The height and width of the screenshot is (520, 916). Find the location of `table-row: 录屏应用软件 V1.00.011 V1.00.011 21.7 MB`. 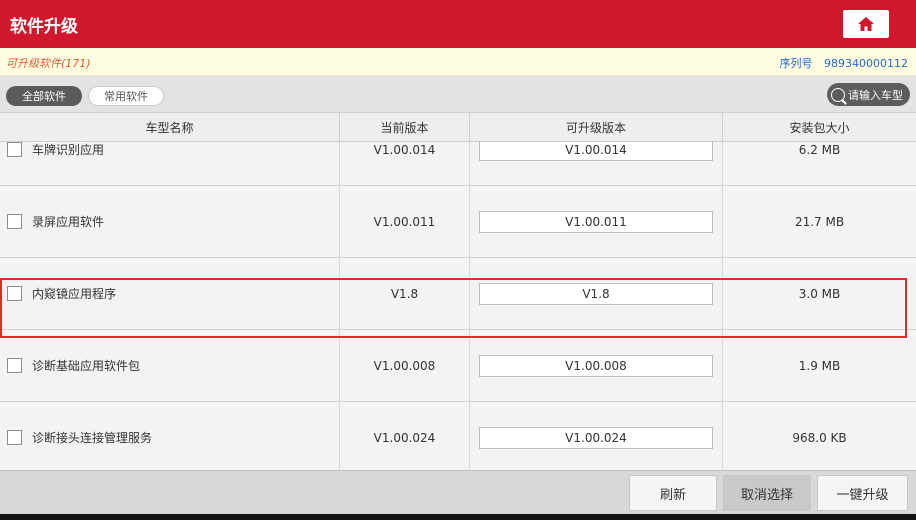

table-row: 录屏应用软件 V1.00.011 V1.00.011 21.7 MB is located at coordinates (458, 222).